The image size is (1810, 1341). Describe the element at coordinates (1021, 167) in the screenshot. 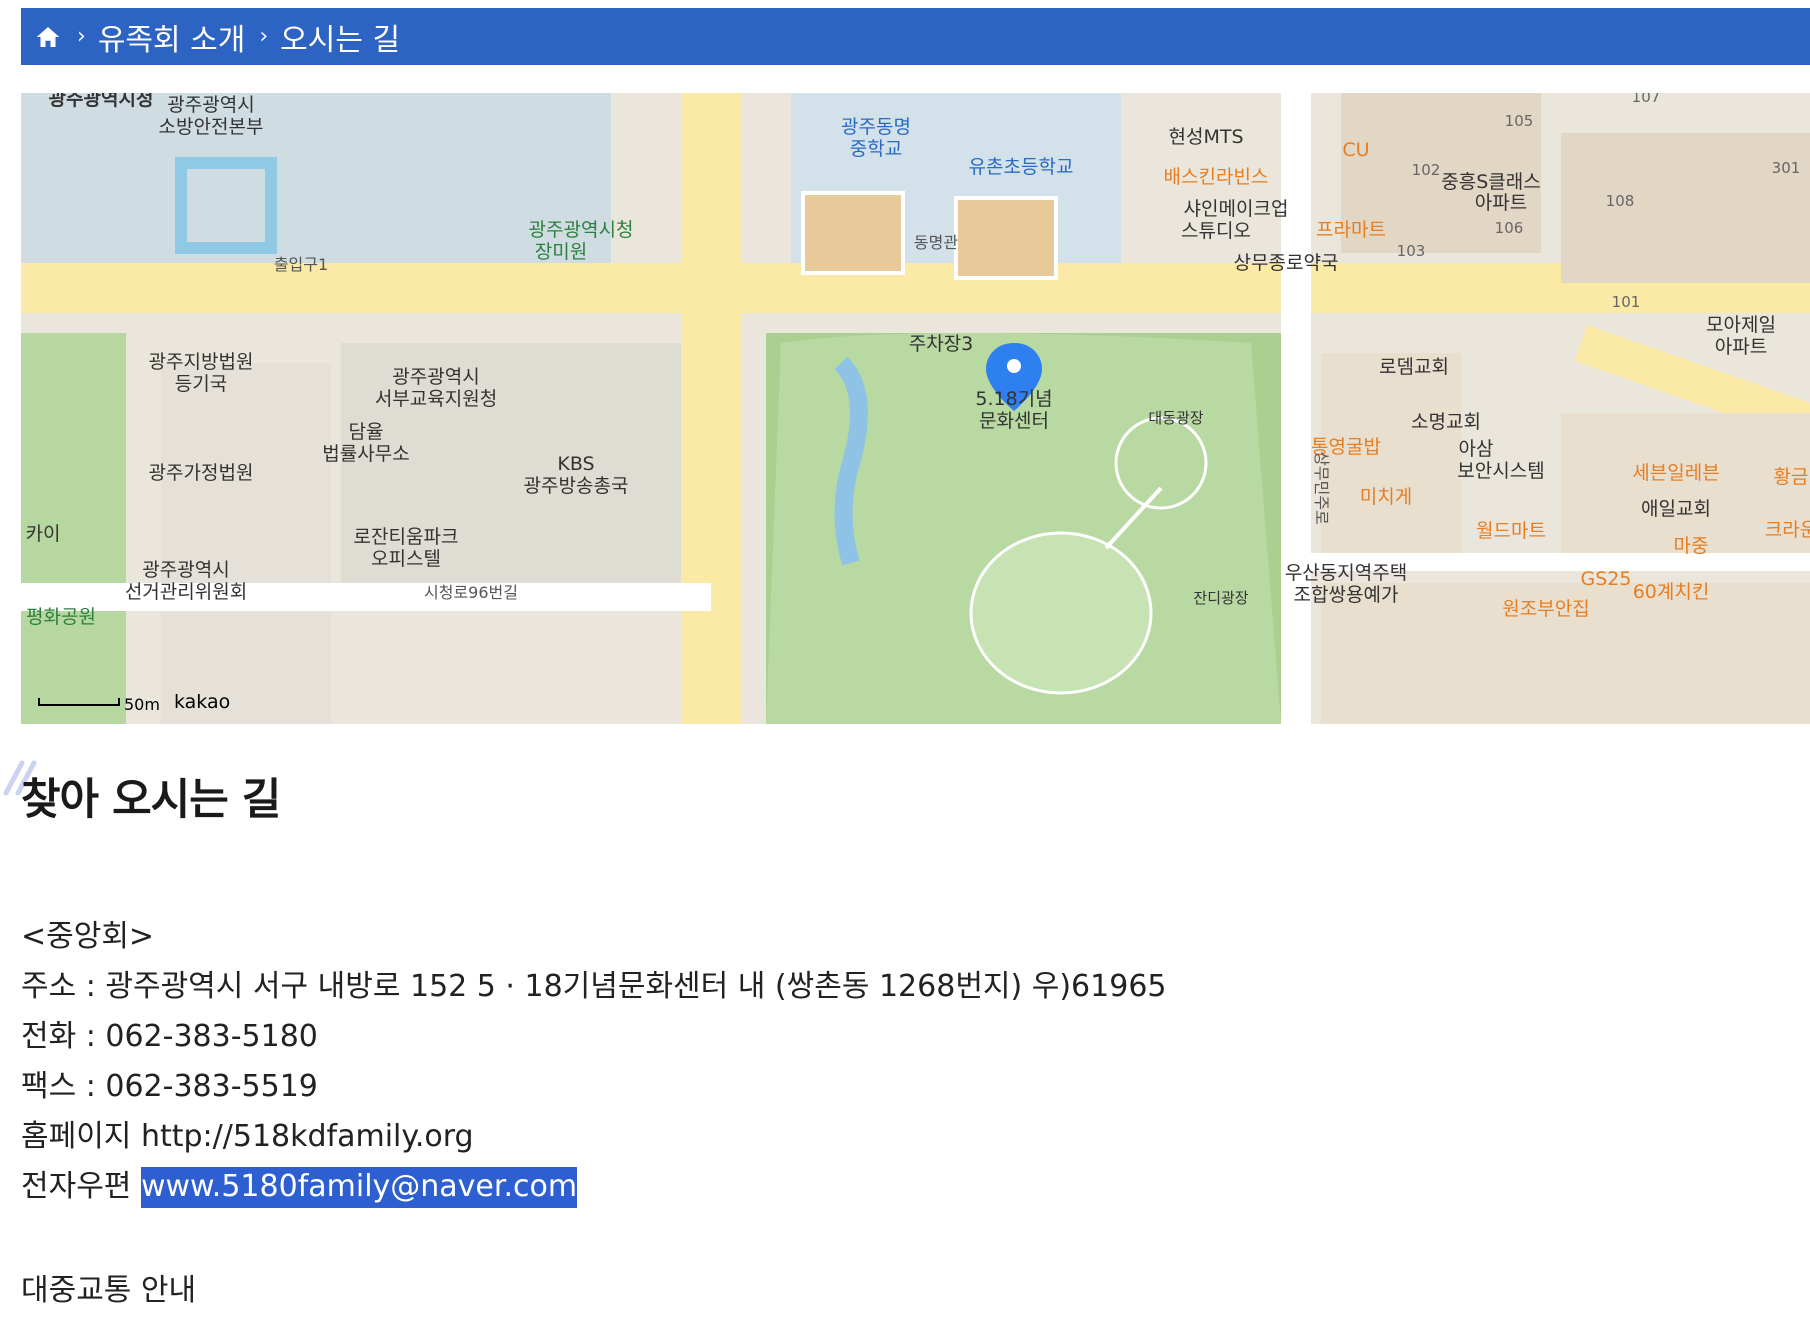

I see `map-place-label: 유촌초등학교` at that location.